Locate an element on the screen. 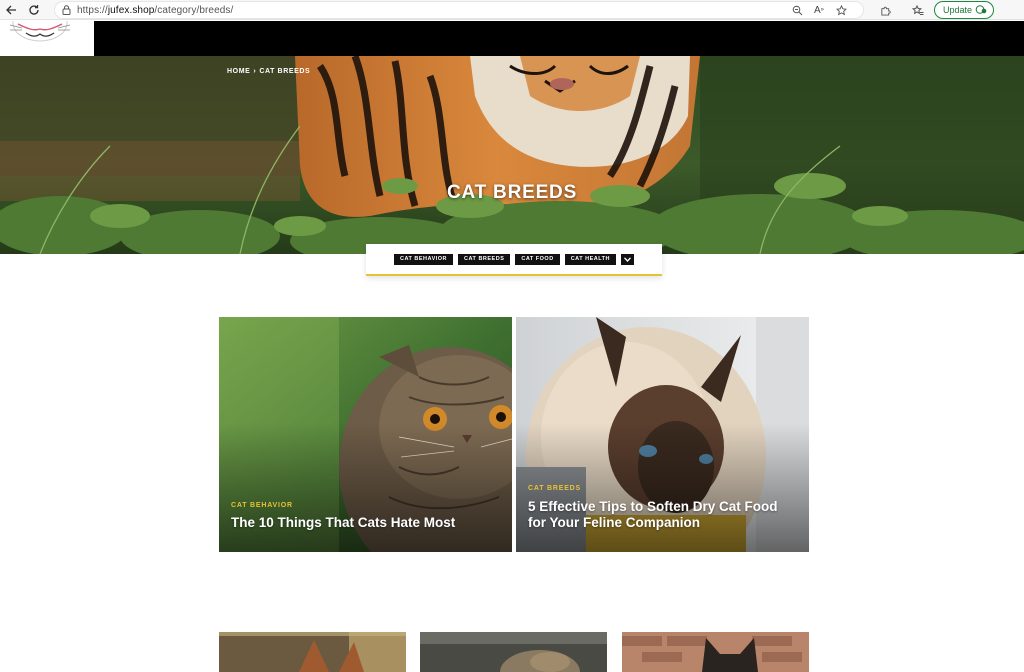  tab-cat-breeds: CAT BREEDS is located at coordinates (484, 259).